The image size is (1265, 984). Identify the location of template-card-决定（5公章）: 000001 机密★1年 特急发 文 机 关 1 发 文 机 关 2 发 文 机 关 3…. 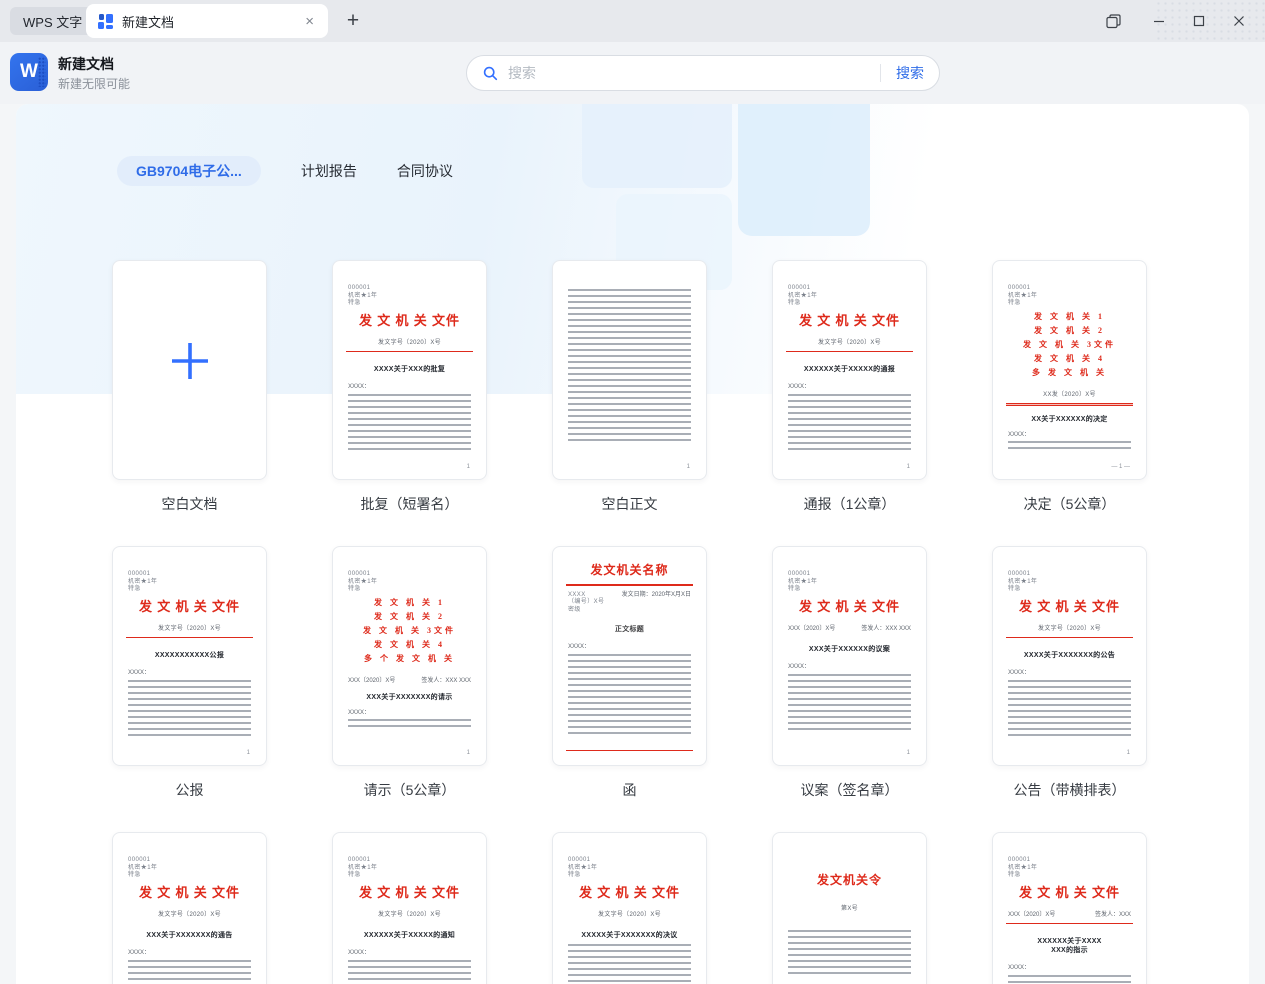
(1069, 370).